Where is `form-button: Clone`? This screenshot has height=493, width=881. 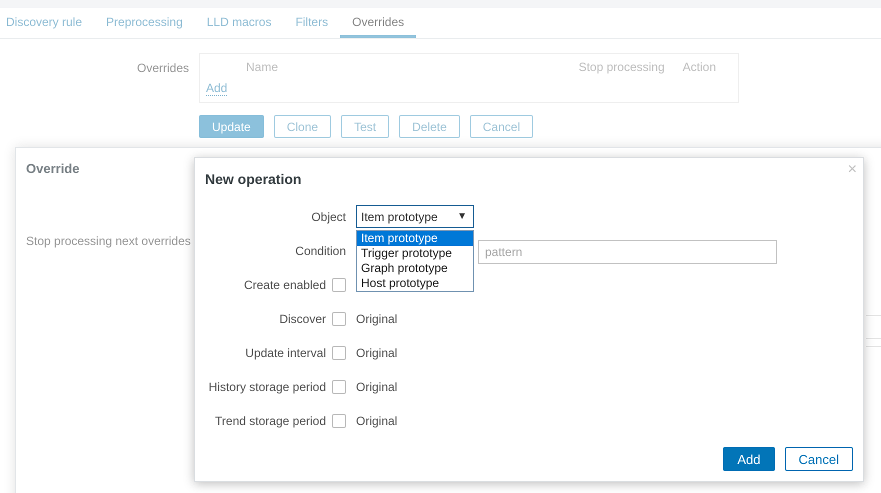
form-button: Clone is located at coordinates (303, 126).